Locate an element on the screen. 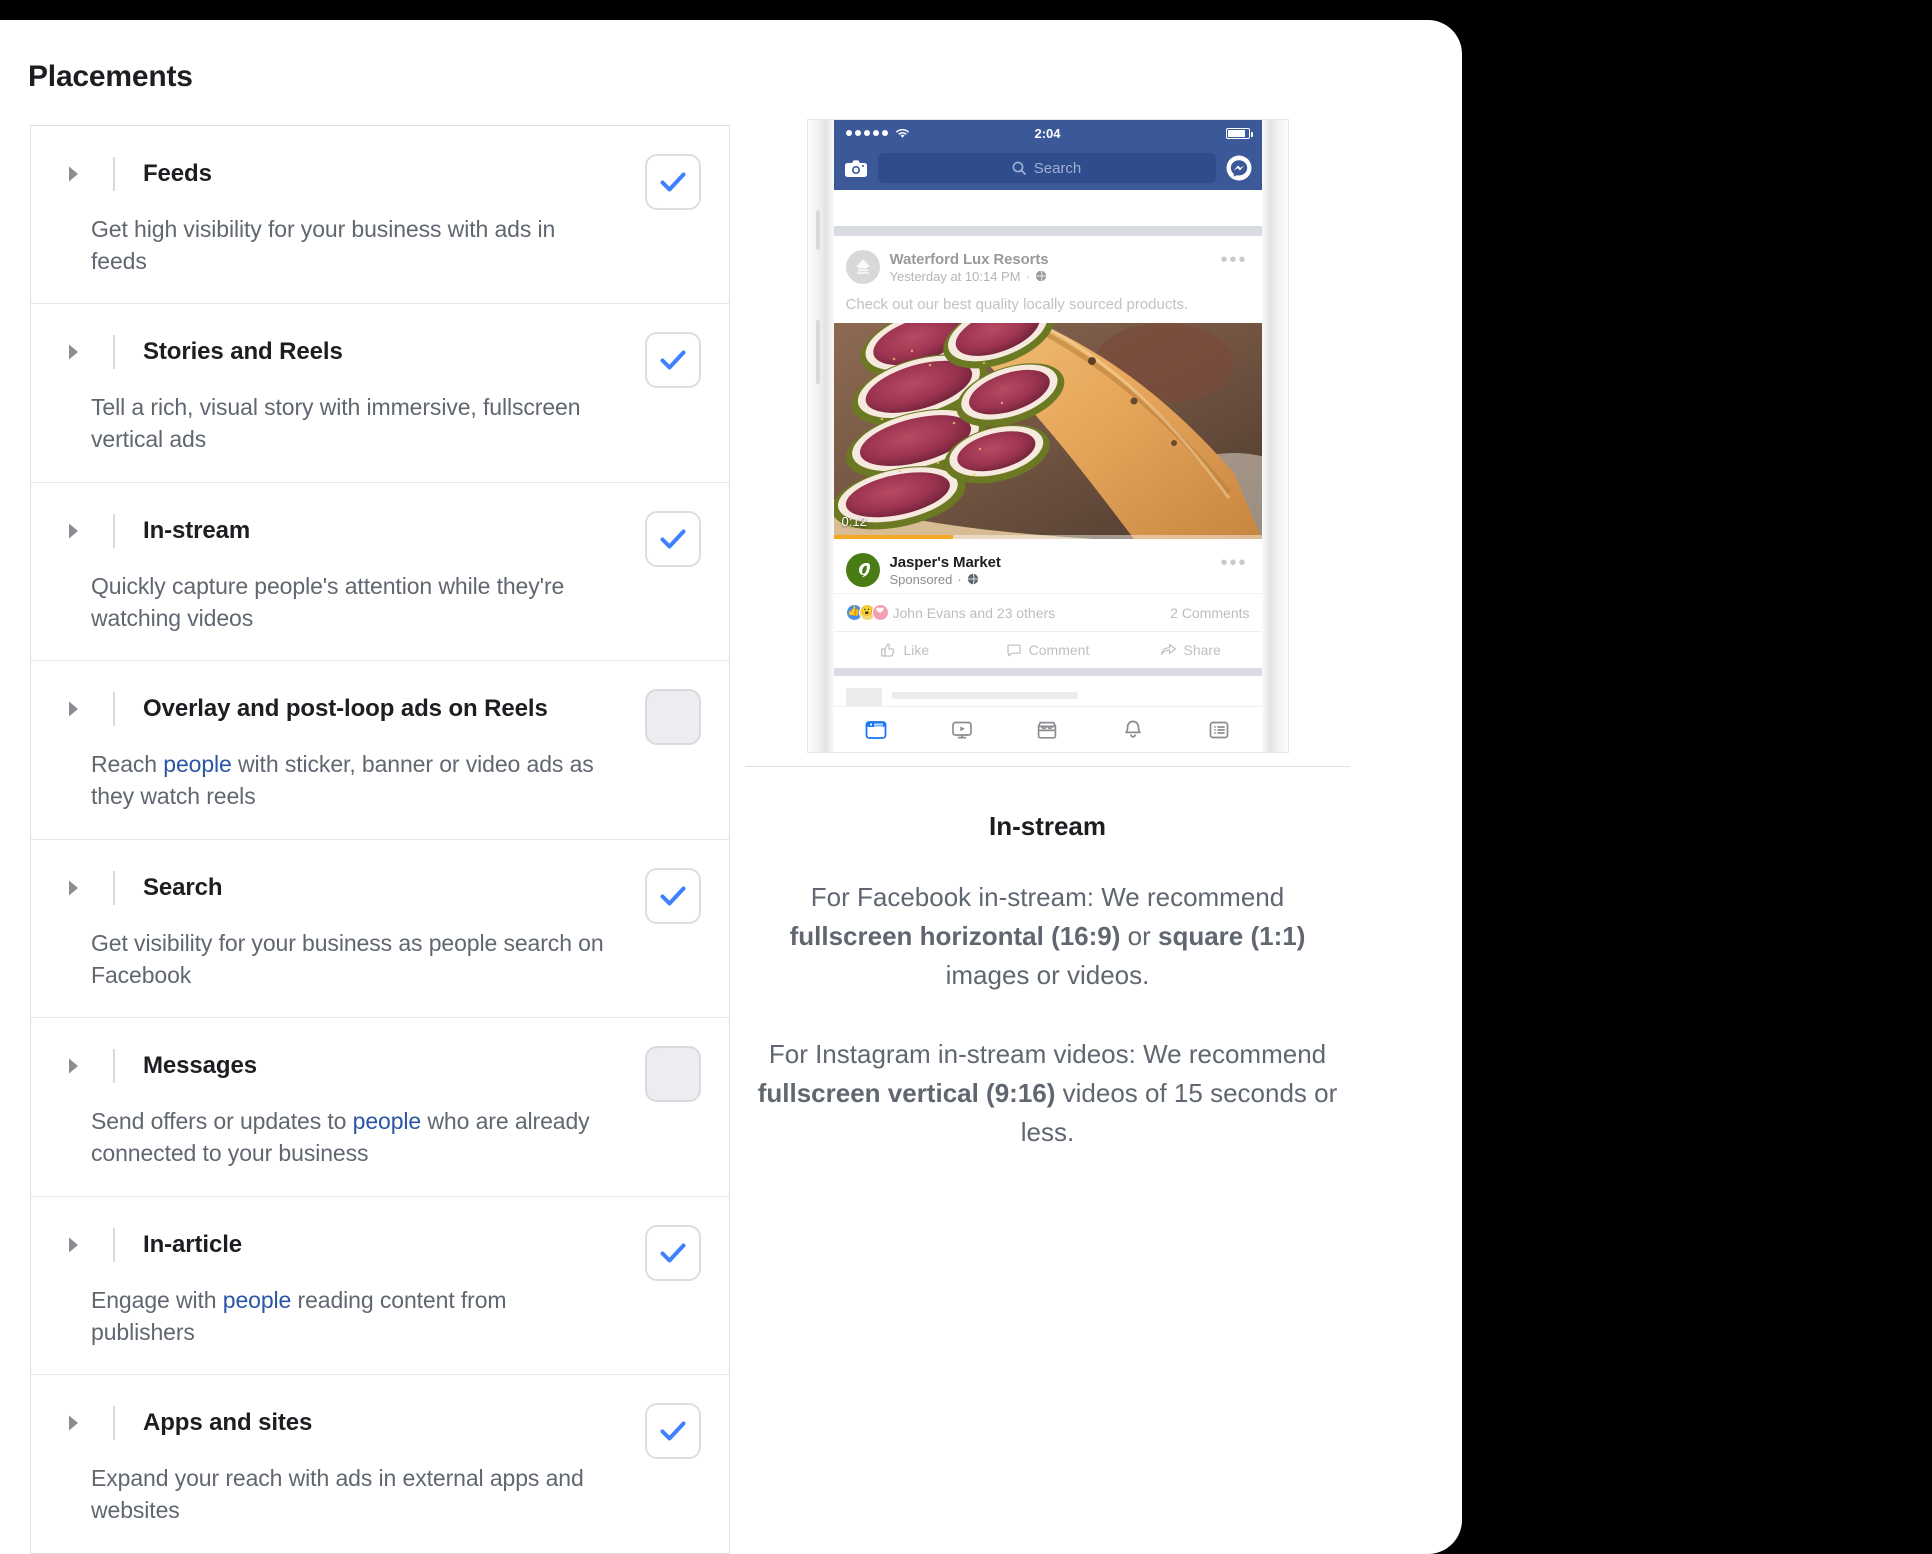 The width and height of the screenshot is (1932, 1554). reaction-icons: 👍 😮 ❤ is located at coordinates (867, 612).